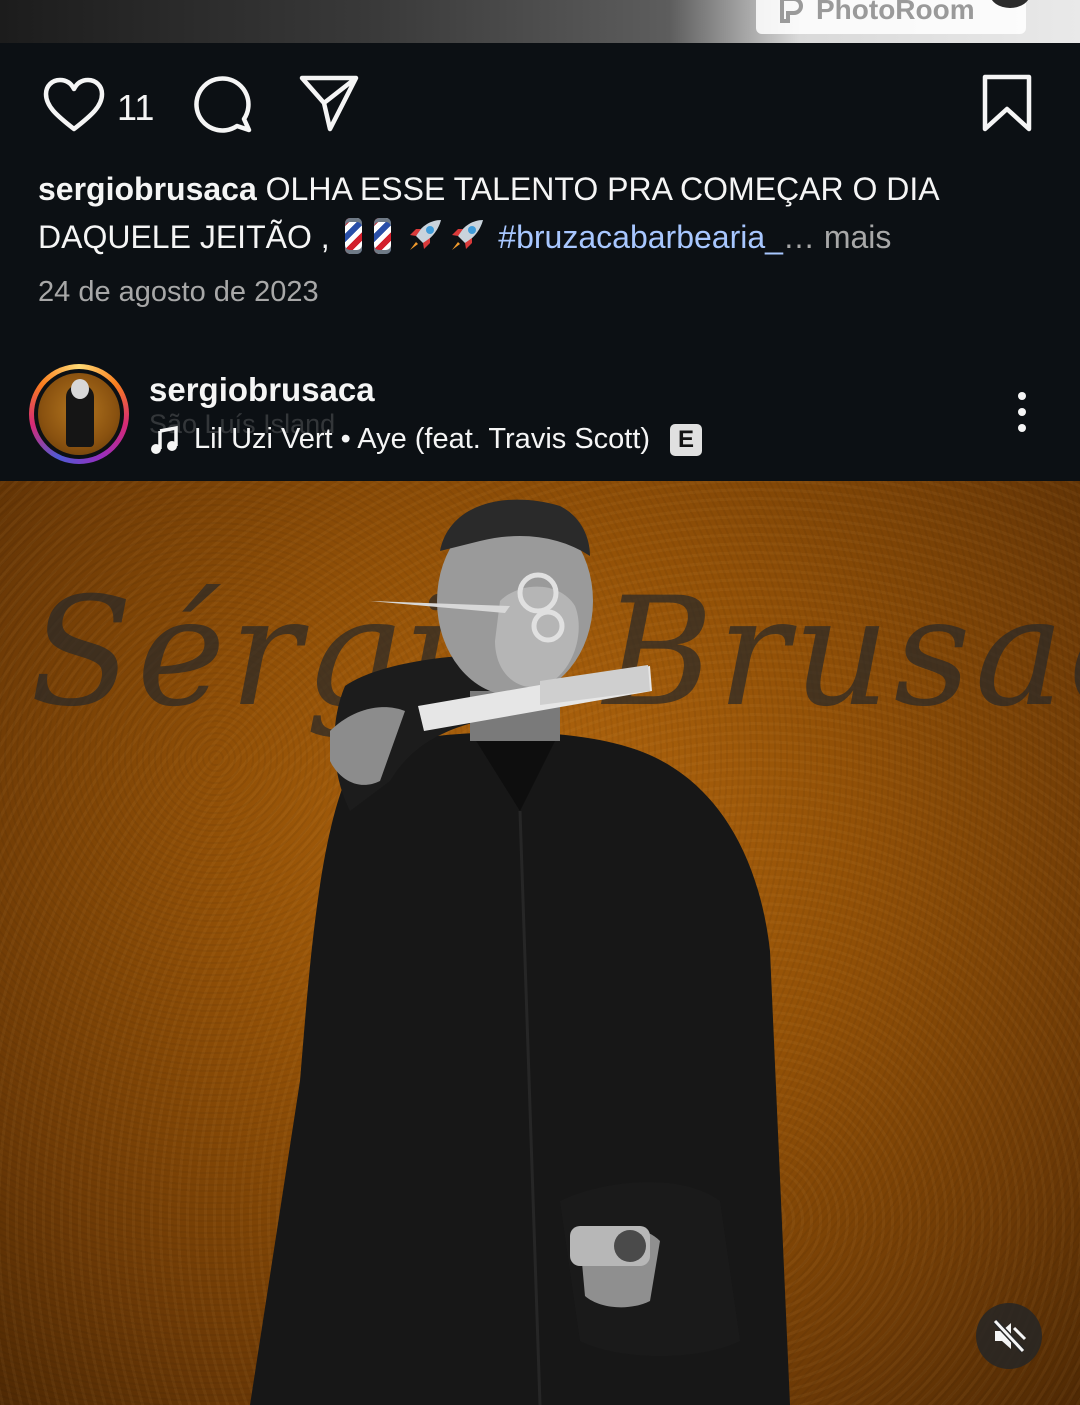 This screenshot has height=1405, width=1080. What do you see at coordinates (80, 389) in the screenshot?
I see `avatar-head` at bounding box center [80, 389].